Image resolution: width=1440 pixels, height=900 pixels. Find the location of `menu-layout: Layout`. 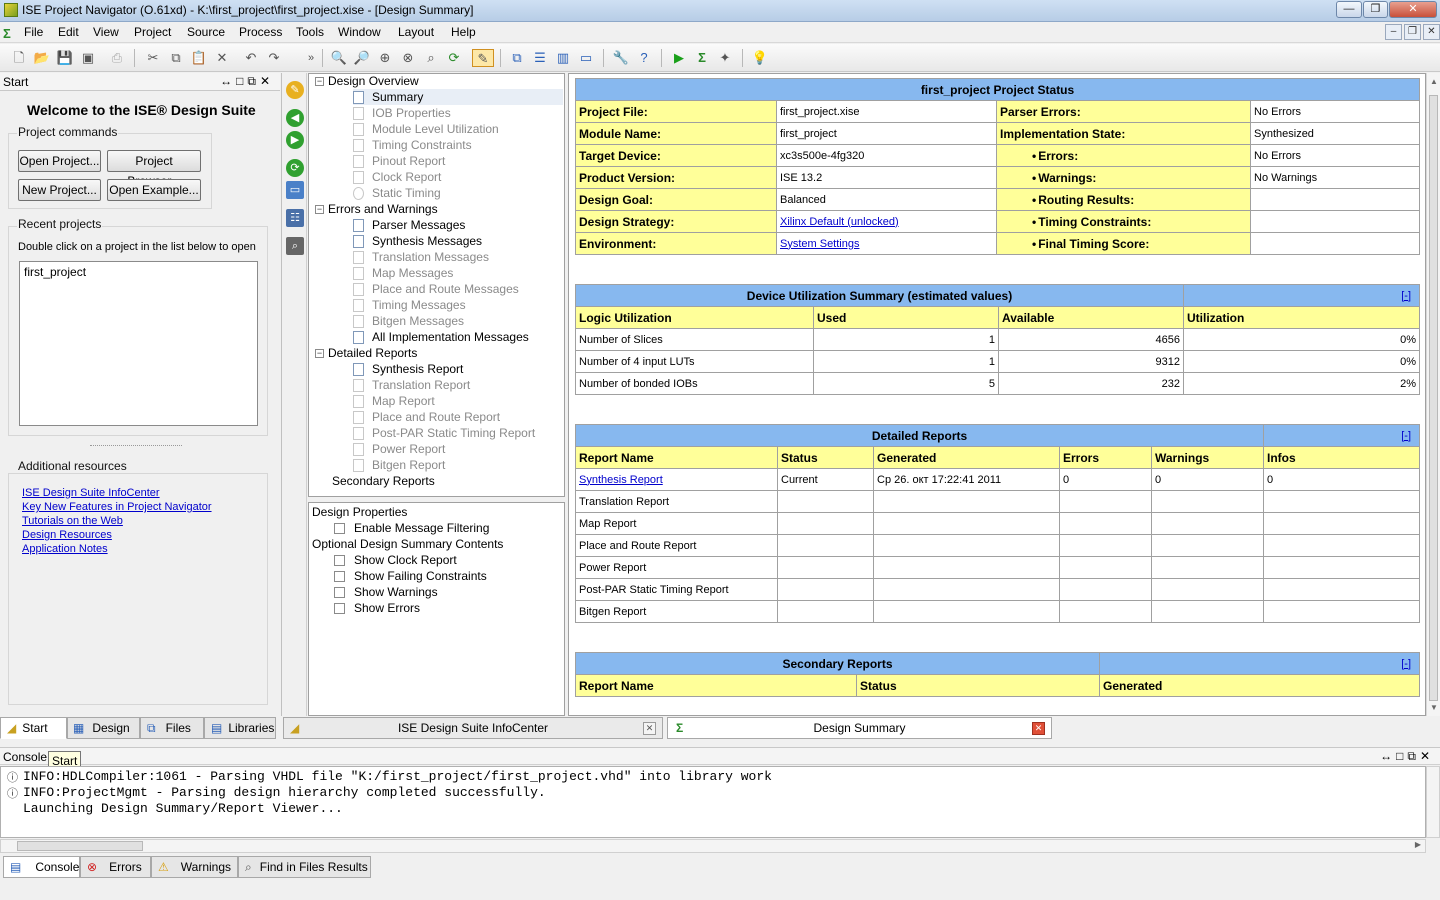

menu-layout: Layout is located at coordinates (416, 32).